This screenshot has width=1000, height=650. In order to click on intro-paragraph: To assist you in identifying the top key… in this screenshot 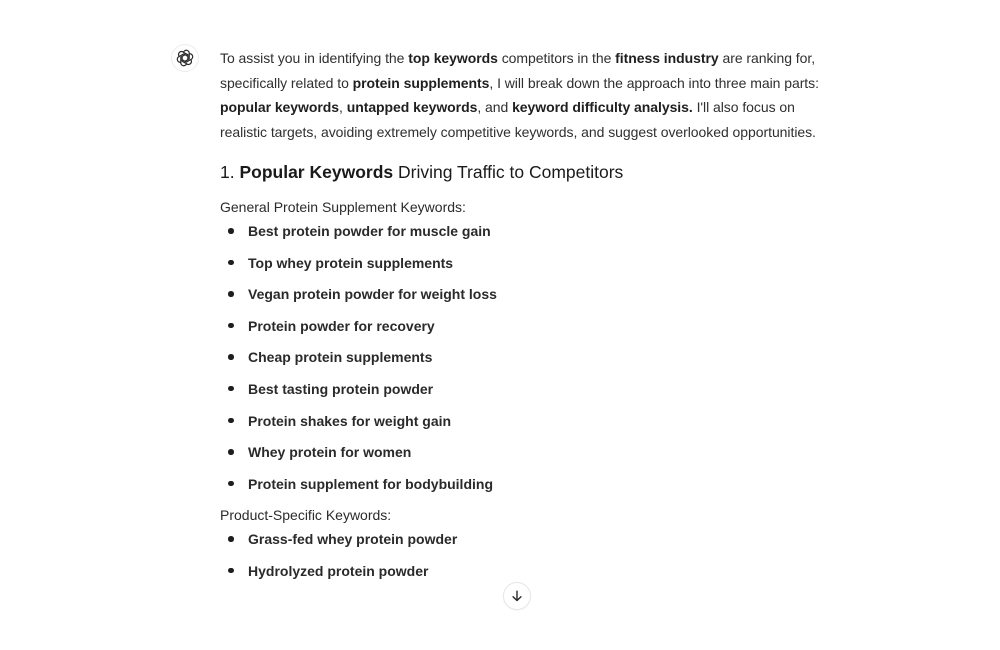, I will do `click(530, 95)`.